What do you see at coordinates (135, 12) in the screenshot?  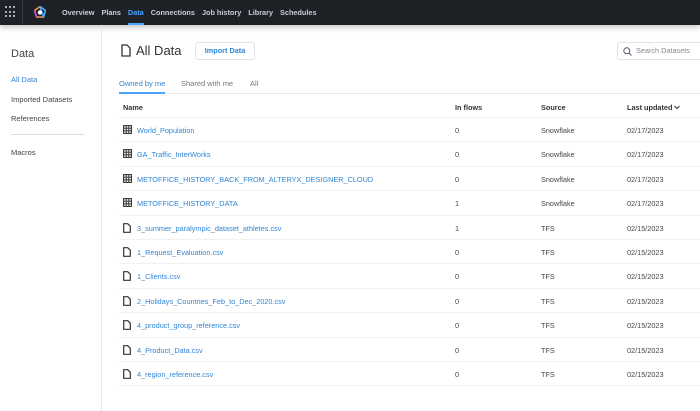 I see `nav-data: Data` at bounding box center [135, 12].